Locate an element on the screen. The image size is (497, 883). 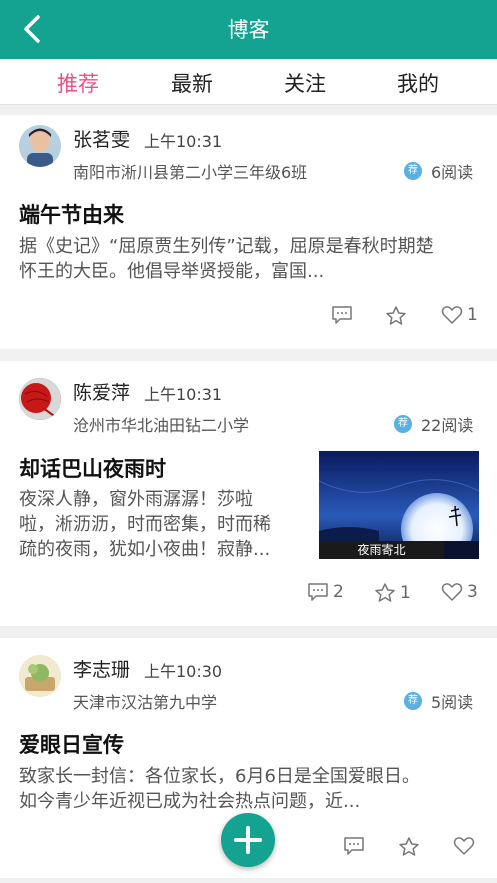
page-title: 博客 is located at coordinates (248, 30).